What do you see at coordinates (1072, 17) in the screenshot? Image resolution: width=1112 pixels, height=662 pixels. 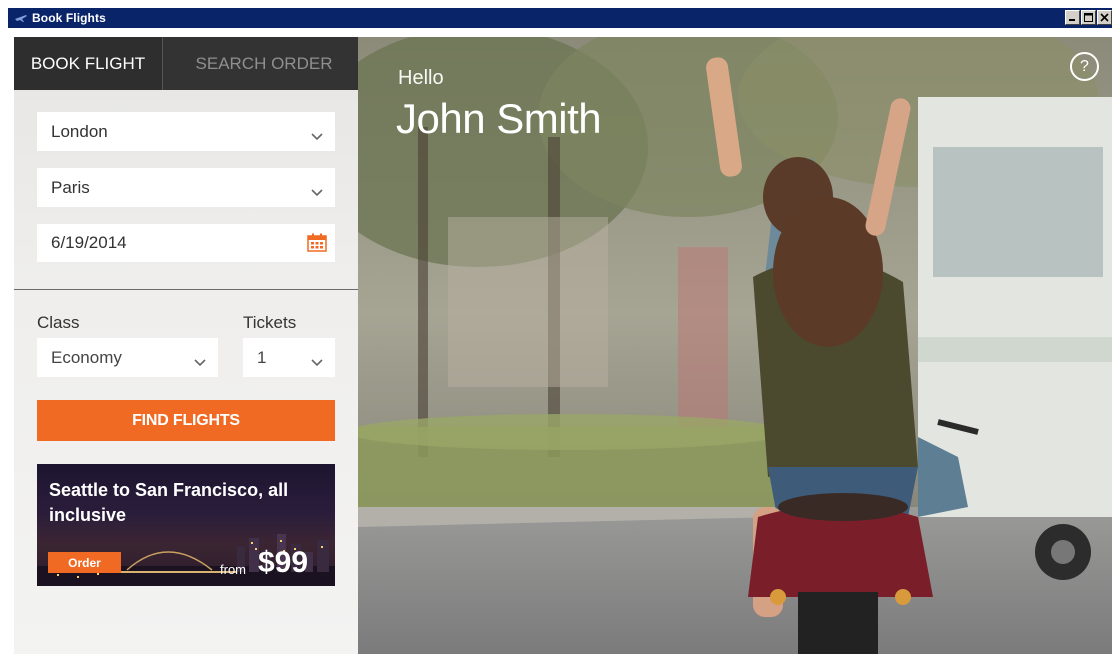 I see `minimize-icon` at bounding box center [1072, 17].